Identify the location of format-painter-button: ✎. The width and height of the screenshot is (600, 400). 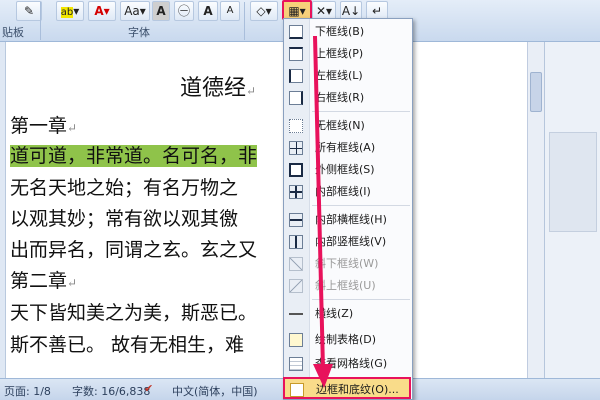
(29, 11).